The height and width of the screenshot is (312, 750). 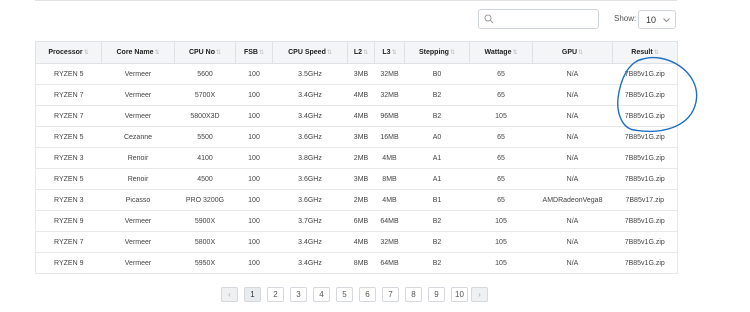 I want to click on page-button: 3, so click(x=298, y=294).